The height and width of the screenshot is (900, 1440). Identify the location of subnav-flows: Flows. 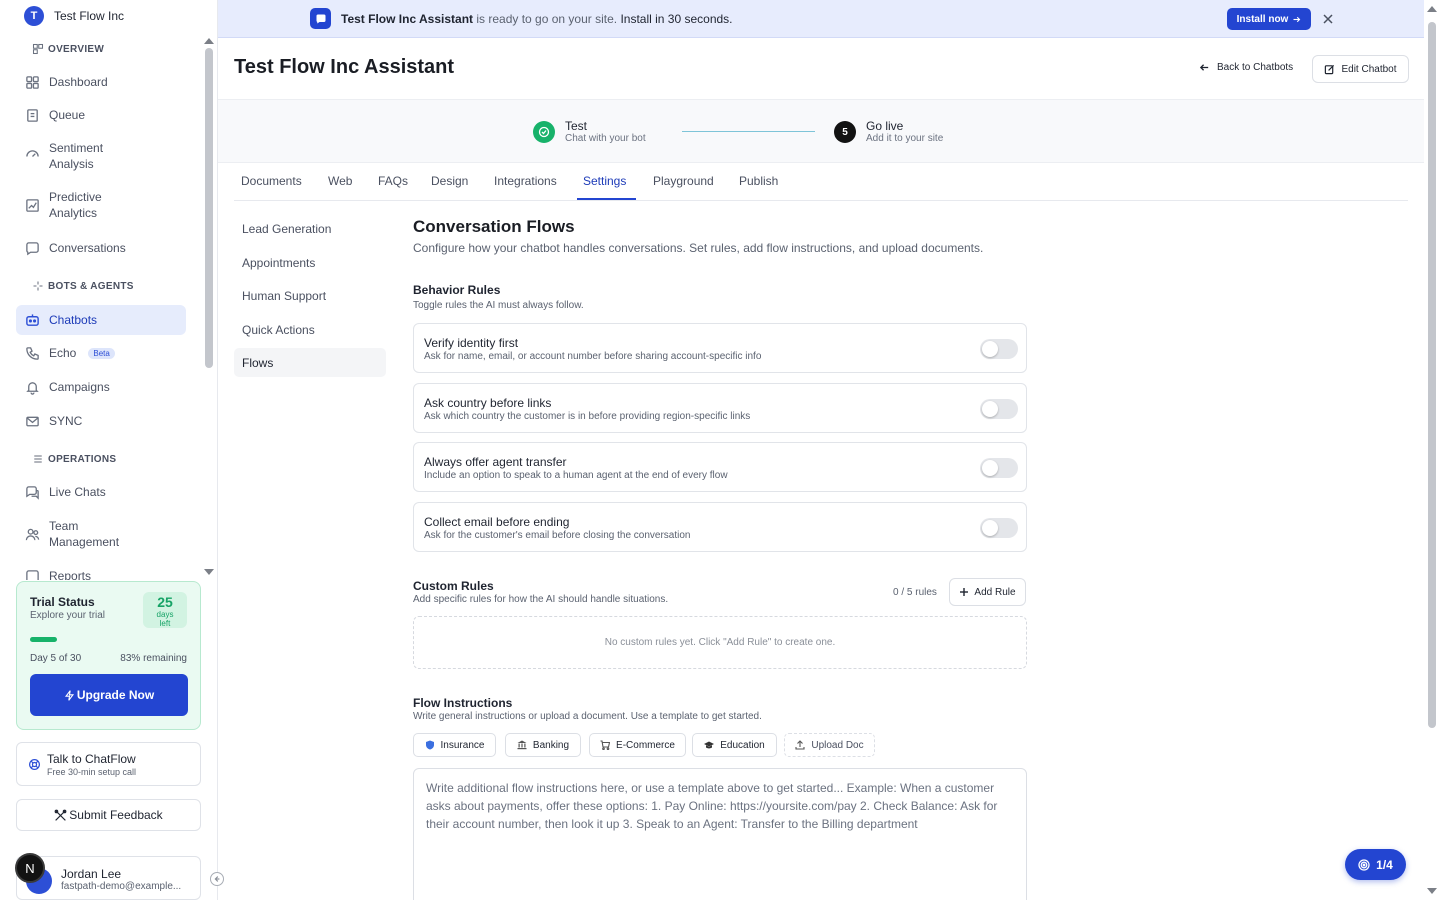
(310, 362).